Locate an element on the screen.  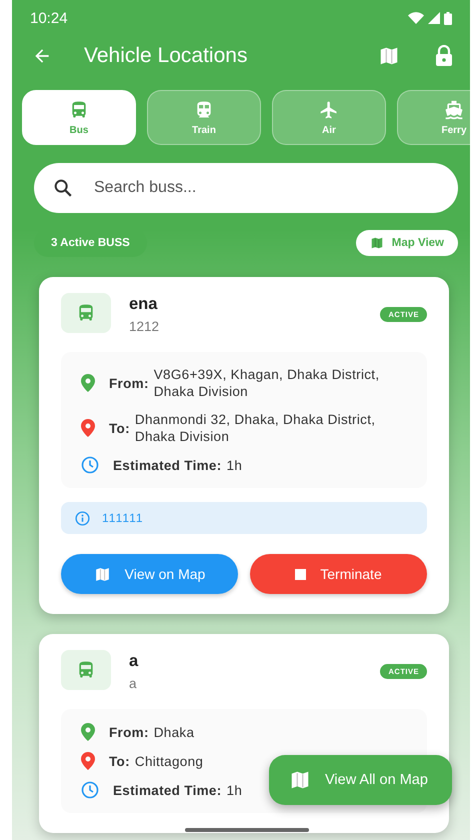
view-all-on-map-button: View All on Map is located at coordinates (360, 780).